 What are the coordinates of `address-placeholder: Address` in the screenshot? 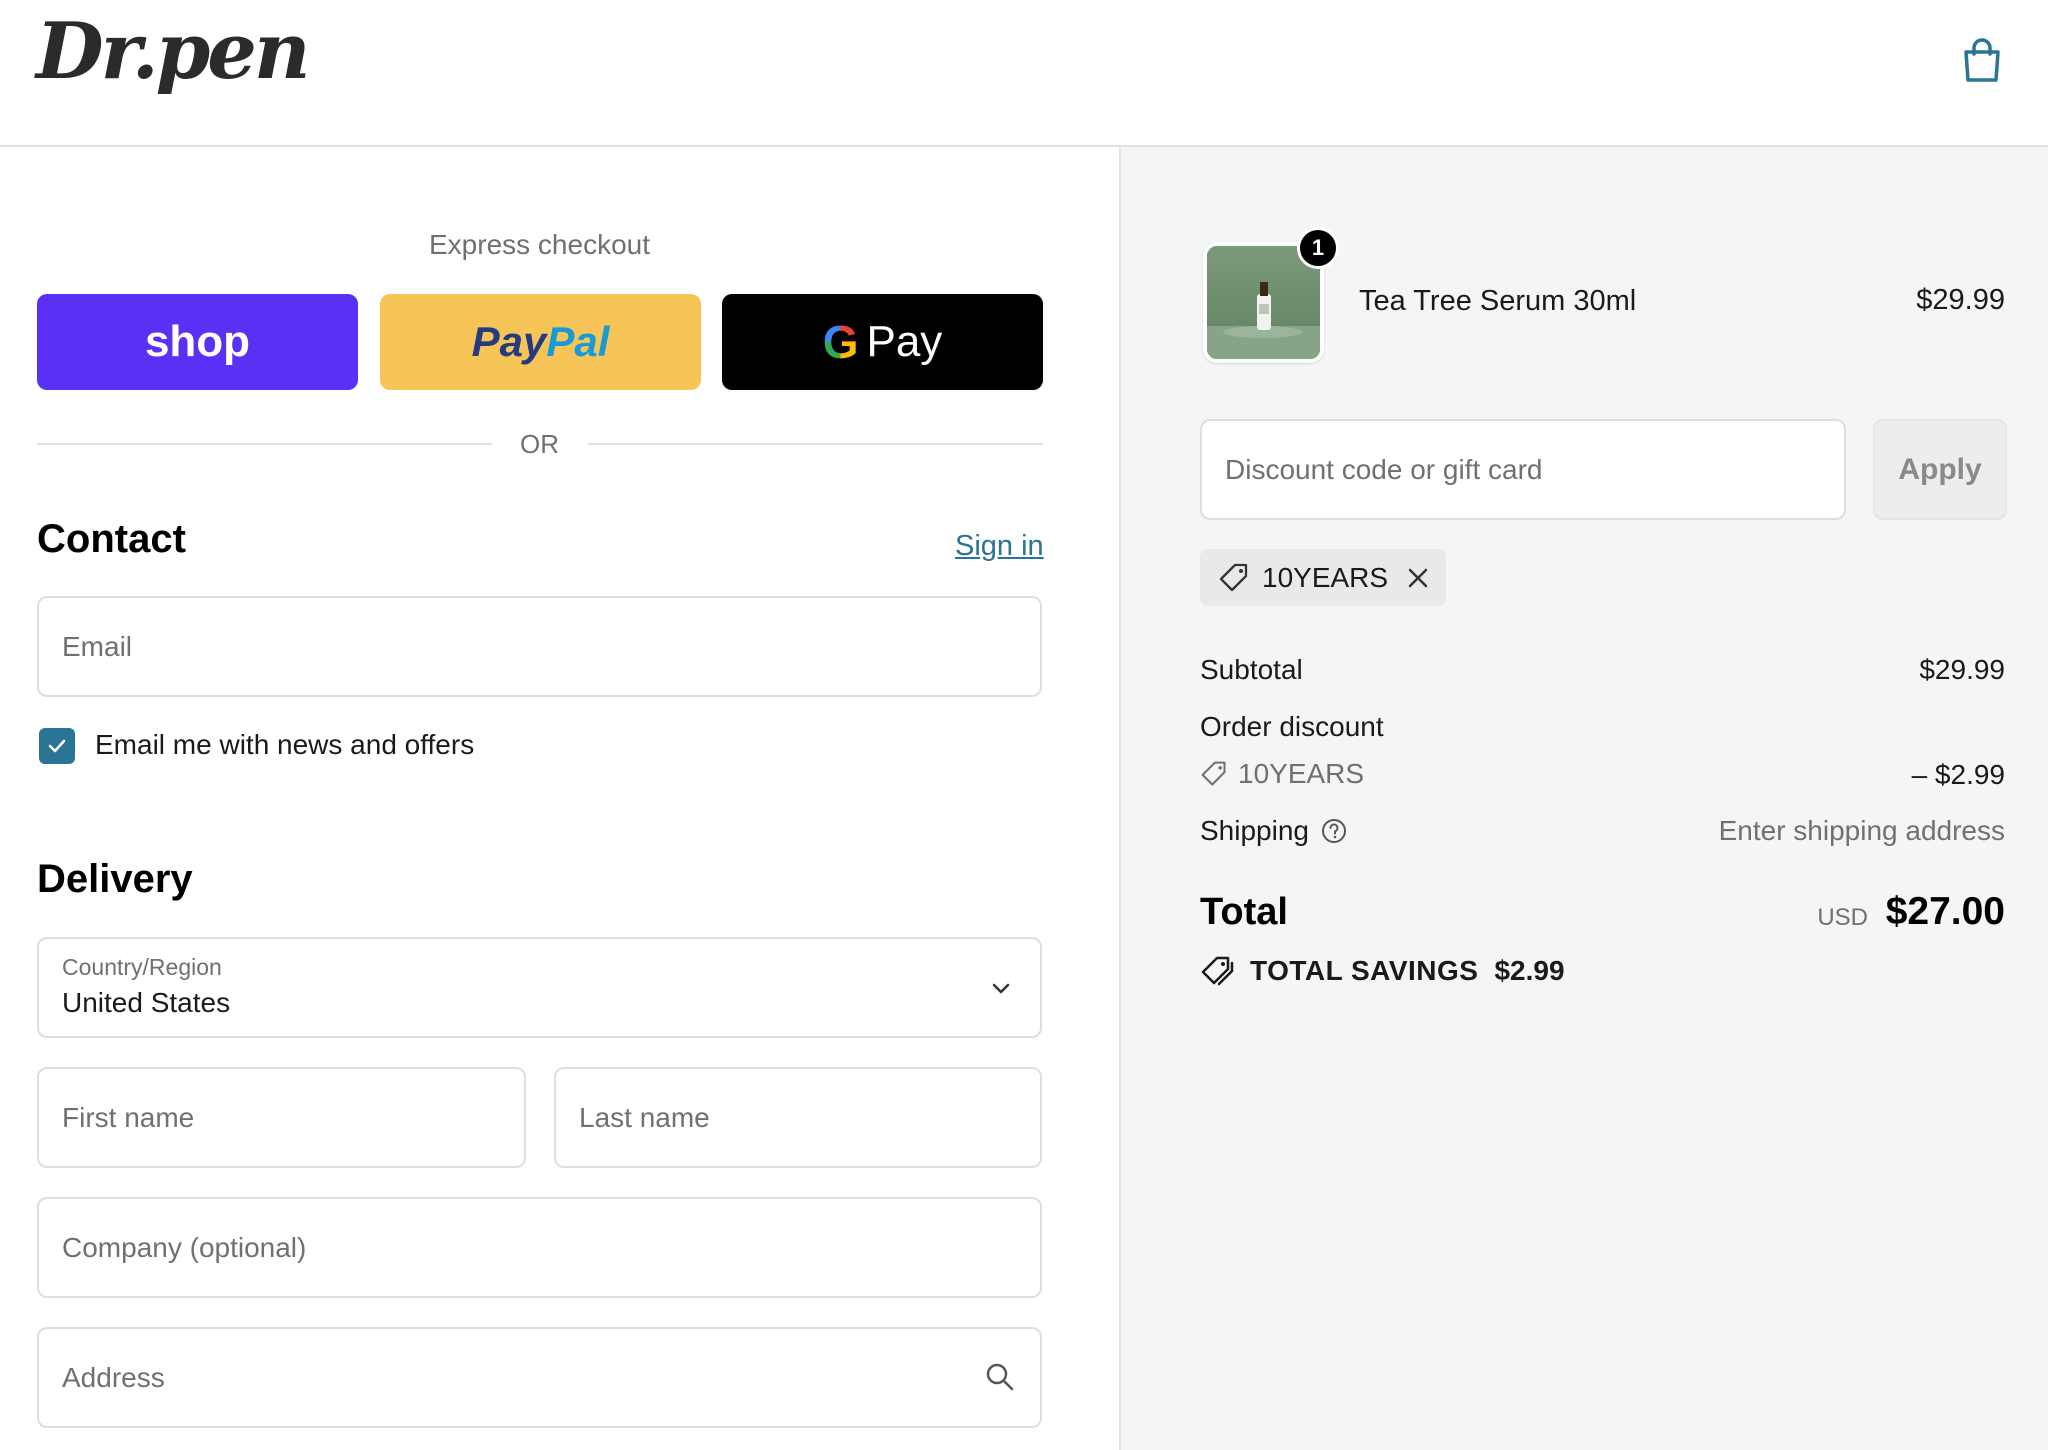 It's located at (113, 1377).